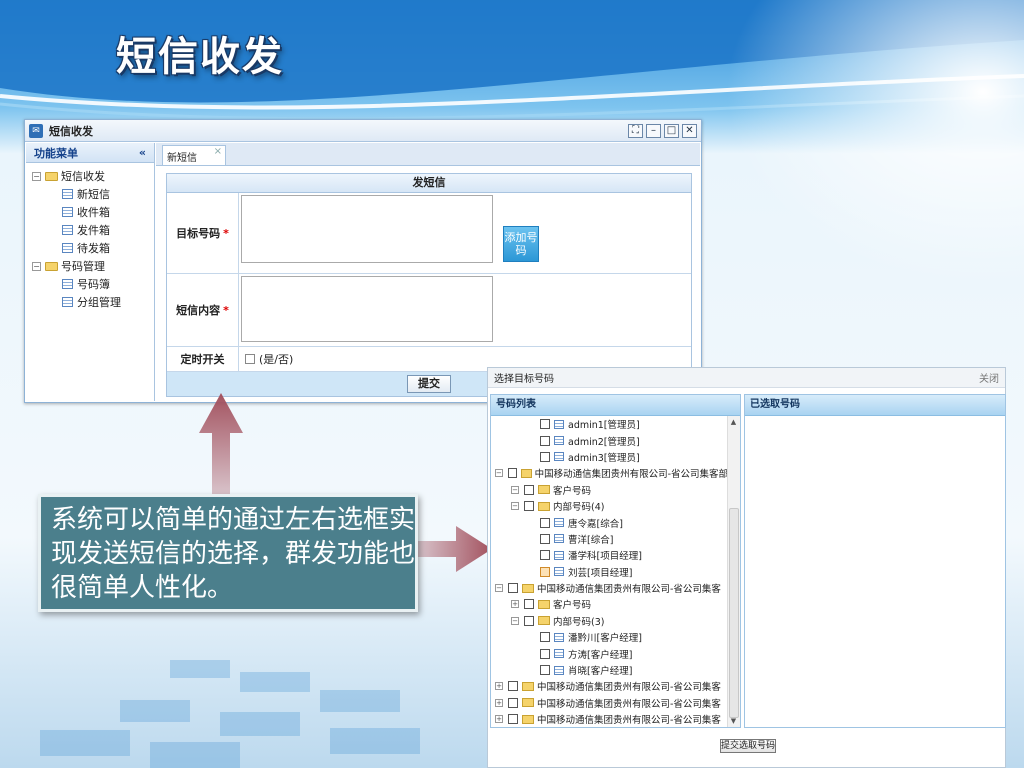  I want to click on menu-item-outbox: 发件箱, so click(93, 230).